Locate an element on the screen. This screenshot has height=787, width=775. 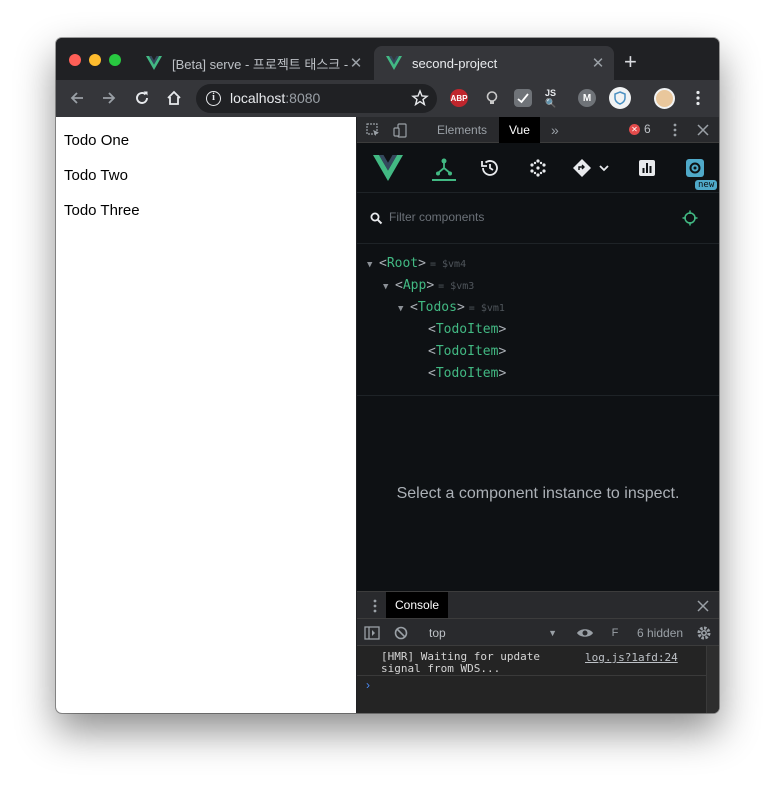
lightbulb-extension-icon is located at coordinates (492, 98).